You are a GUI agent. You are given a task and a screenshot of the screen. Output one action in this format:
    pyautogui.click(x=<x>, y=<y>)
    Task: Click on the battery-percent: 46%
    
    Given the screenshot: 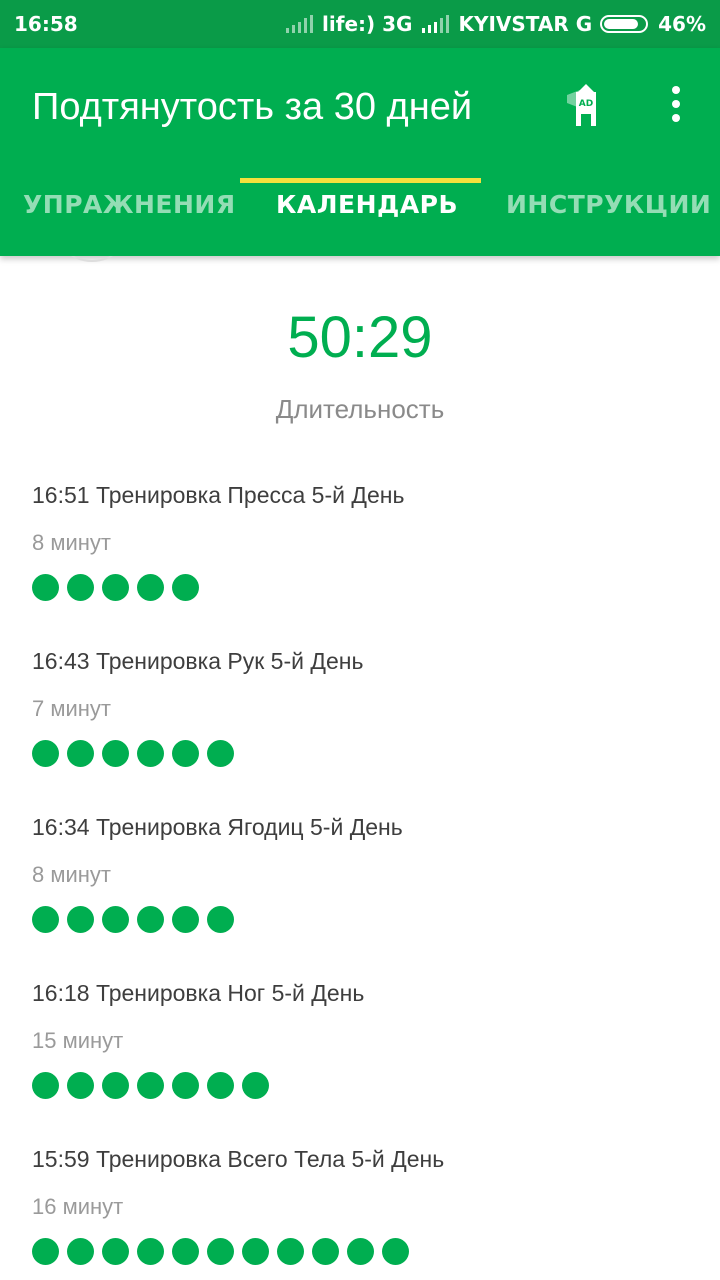 What is the action you would take?
    pyautogui.click(x=682, y=24)
    